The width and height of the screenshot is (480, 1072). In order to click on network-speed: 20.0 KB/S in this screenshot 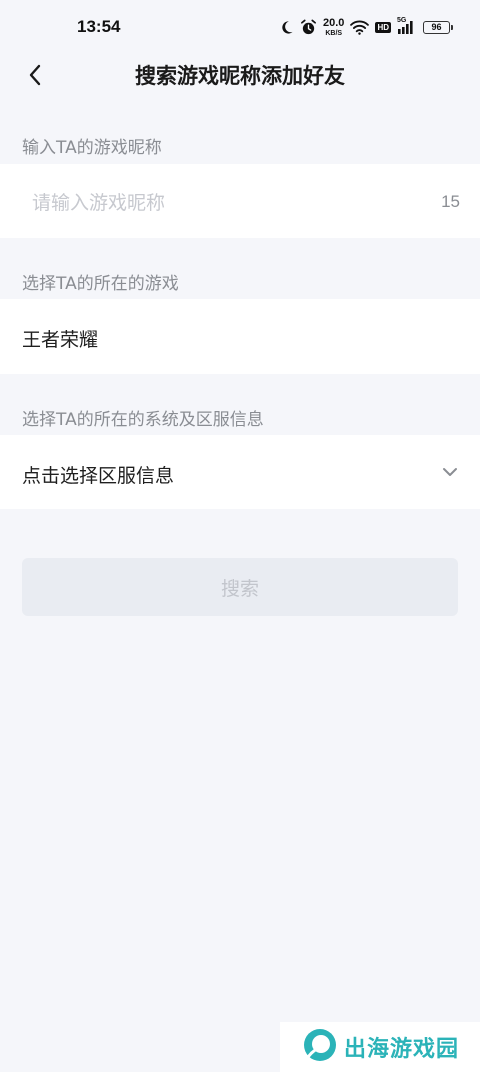, I will do `click(334, 26)`.